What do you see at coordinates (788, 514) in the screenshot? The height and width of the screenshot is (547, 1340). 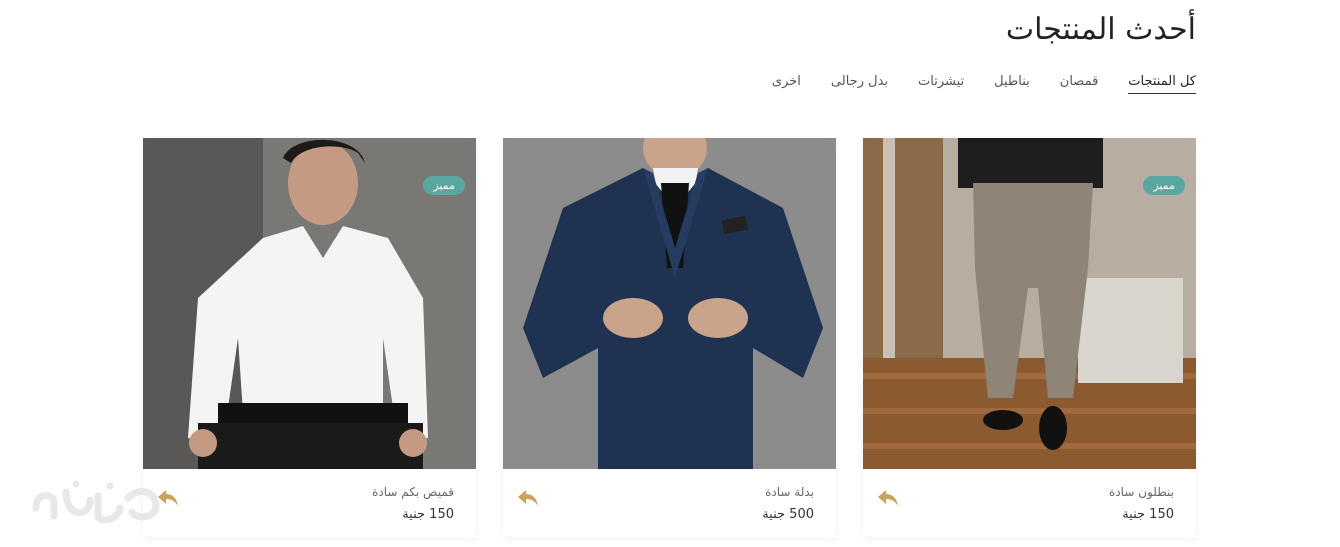 I see `product-price: 500 جنية` at bounding box center [788, 514].